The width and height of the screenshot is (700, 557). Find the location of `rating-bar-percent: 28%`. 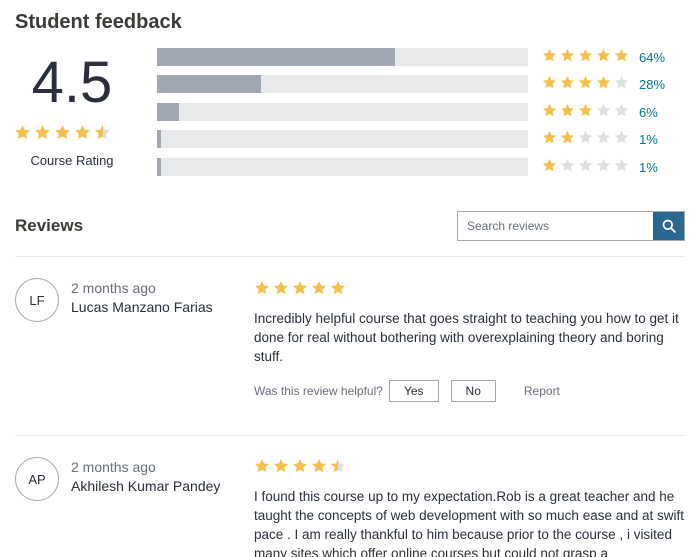

rating-bar-percent: 28% is located at coordinates (652, 84).